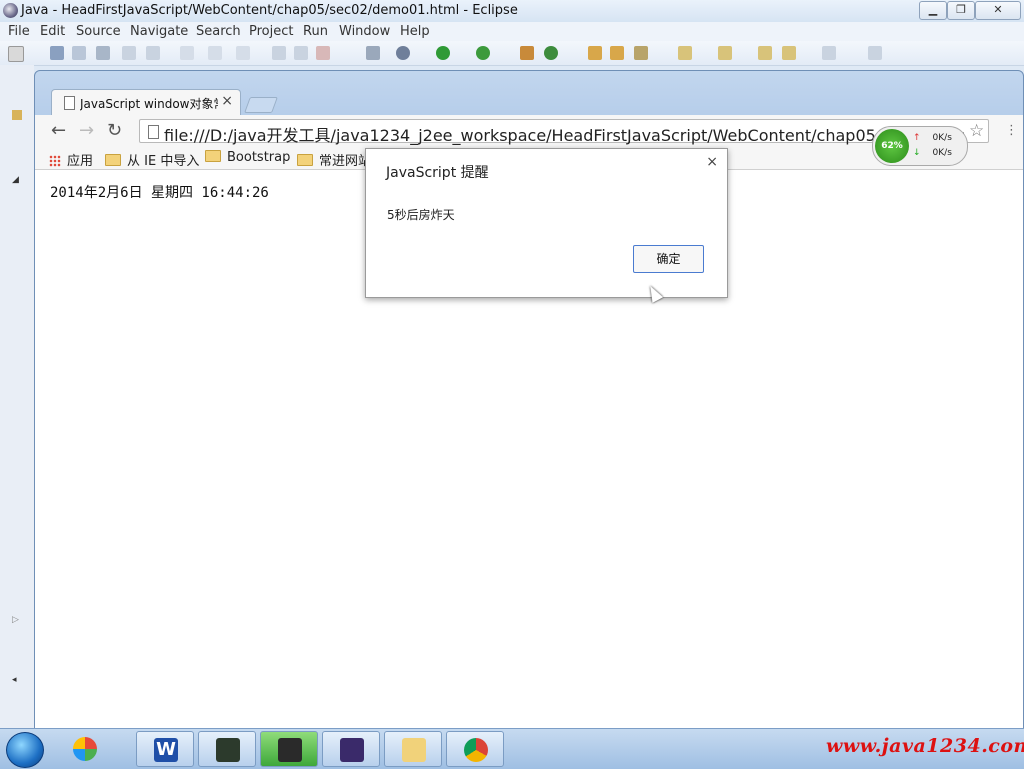 The height and width of the screenshot is (769, 1024). Describe the element at coordinates (159, 31) in the screenshot. I see `menu-navigate: Navigate` at that location.